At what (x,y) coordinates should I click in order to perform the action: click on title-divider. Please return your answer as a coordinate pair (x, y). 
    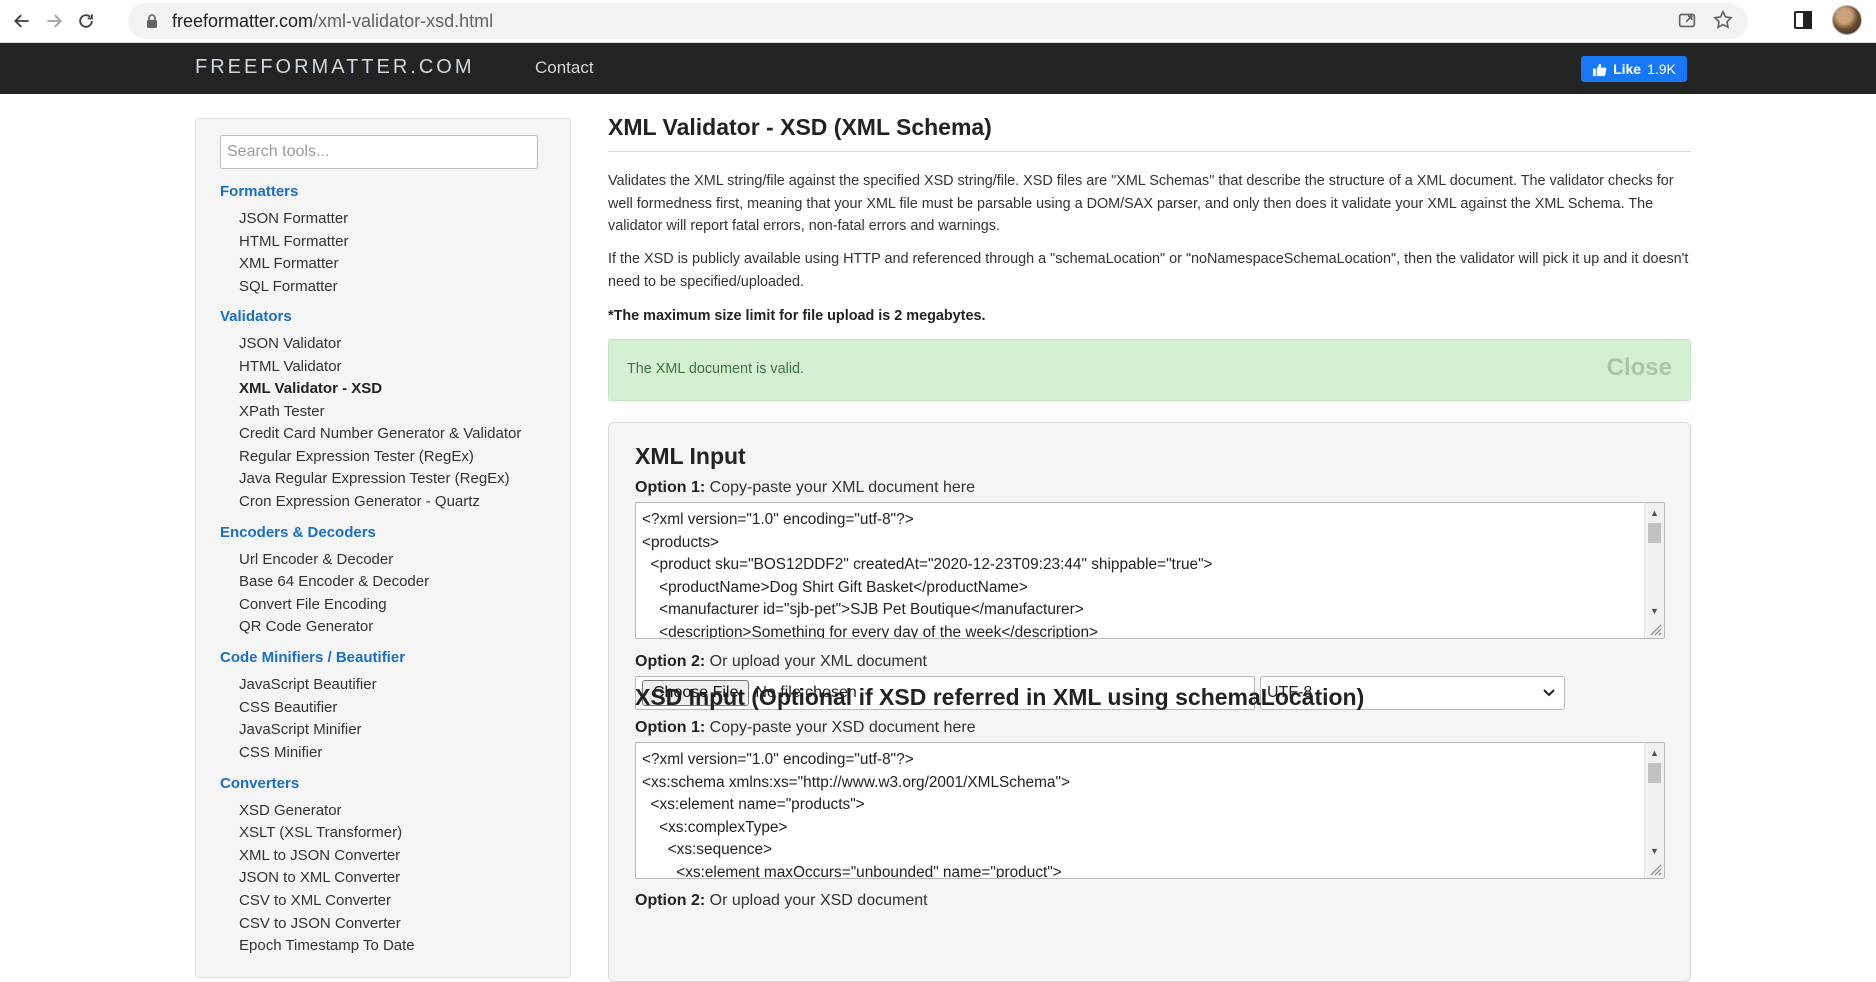
    Looking at the image, I should click on (1149, 151).